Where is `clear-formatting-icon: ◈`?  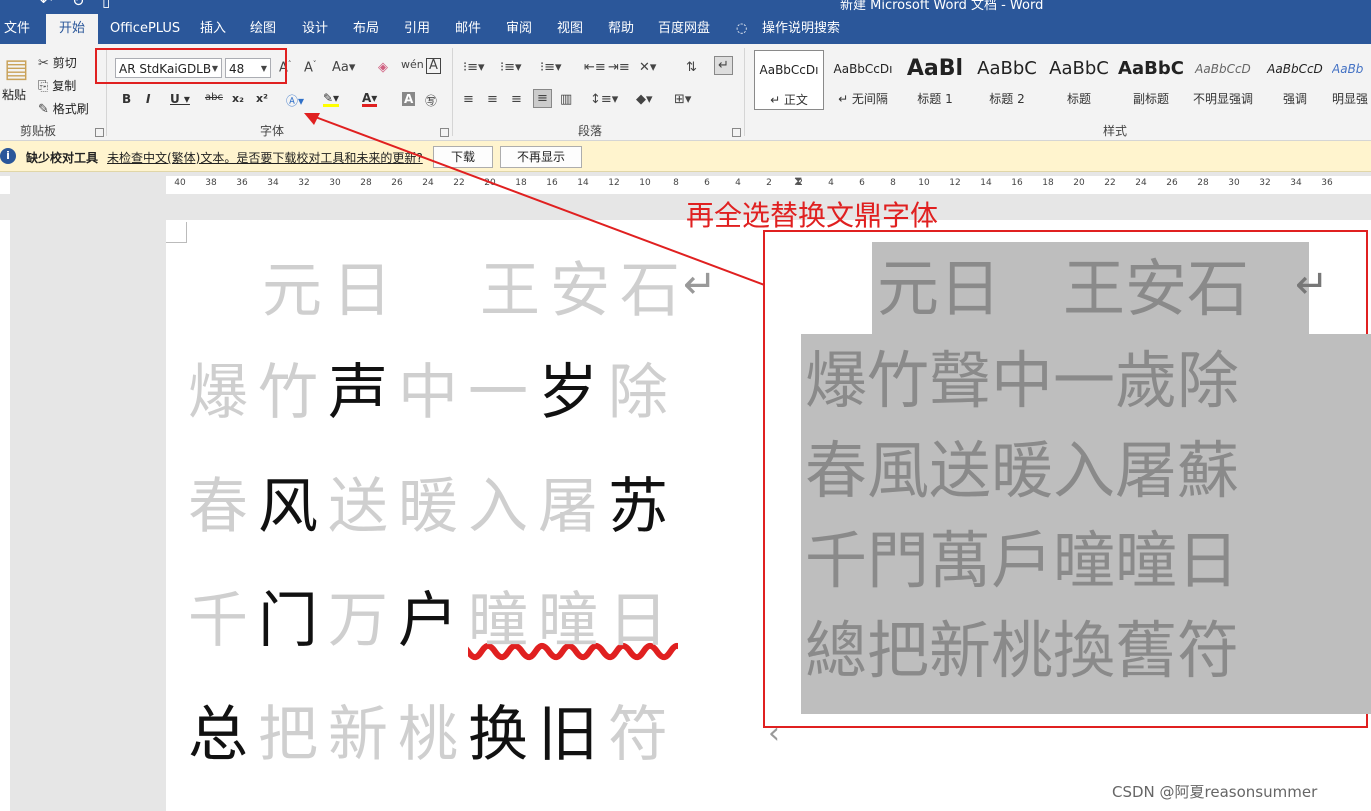 clear-formatting-icon: ◈ is located at coordinates (383, 67).